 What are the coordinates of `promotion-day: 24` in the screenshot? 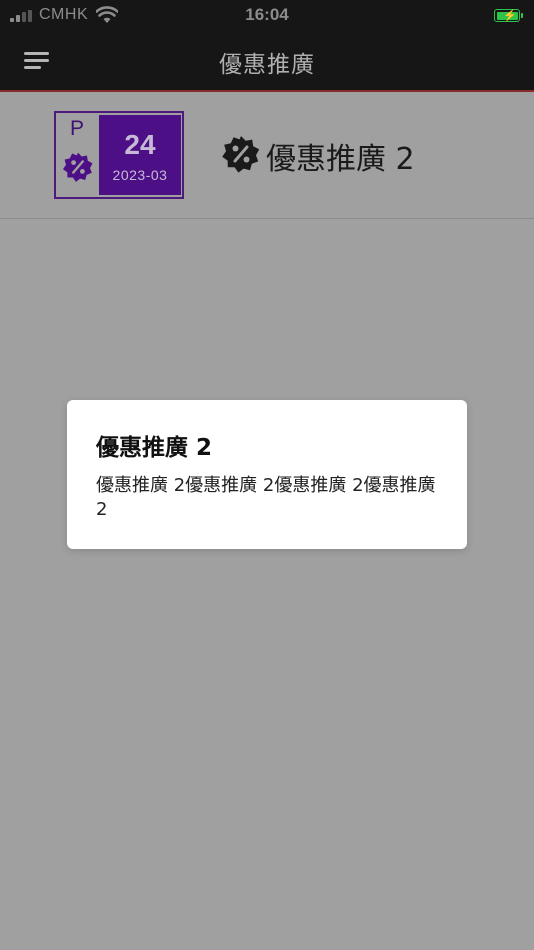 It's located at (140, 144).